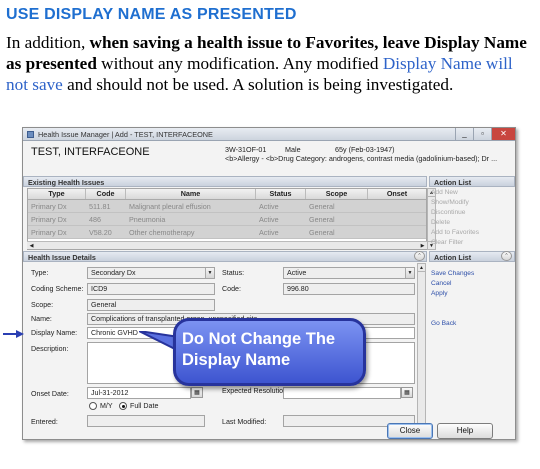  What do you see at coordinates (225, 181) in the screenshot?
I see `existing-issues-header: Existing Health Issues` at bounding box center [225, 181].